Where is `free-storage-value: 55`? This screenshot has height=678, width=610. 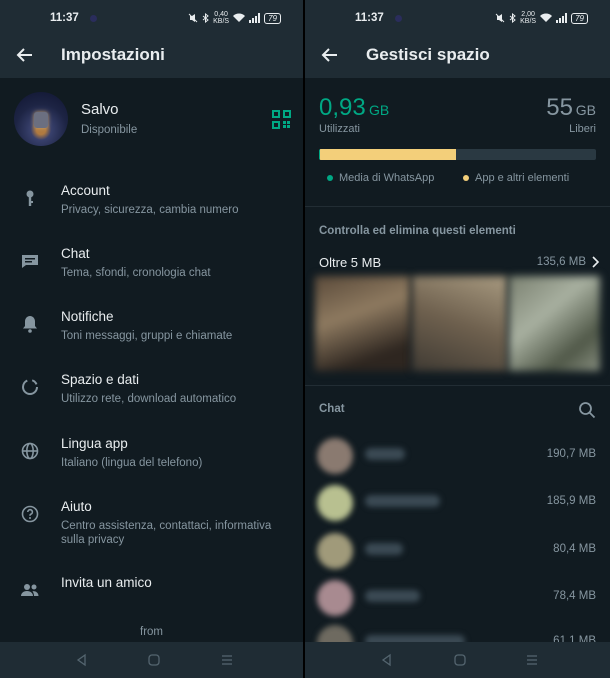
free-storage-value: 55 is located at coordinates (559, 107).